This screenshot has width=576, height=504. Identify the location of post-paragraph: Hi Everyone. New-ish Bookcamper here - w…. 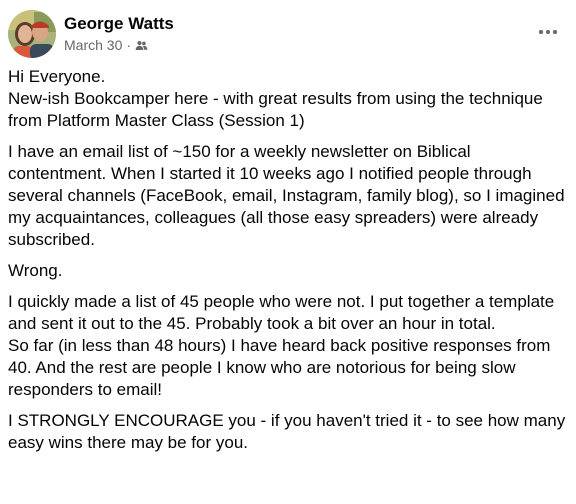
(275, 98).